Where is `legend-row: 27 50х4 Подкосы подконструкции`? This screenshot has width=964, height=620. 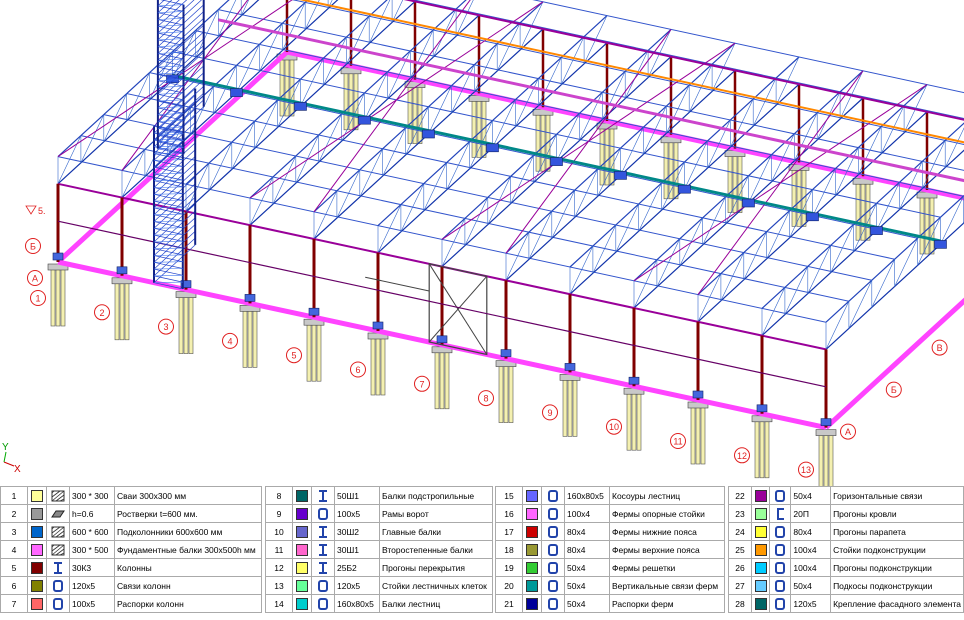 legend-row: 27 50х4 Подкосы подконструкции is located at coordinates (846, 585).